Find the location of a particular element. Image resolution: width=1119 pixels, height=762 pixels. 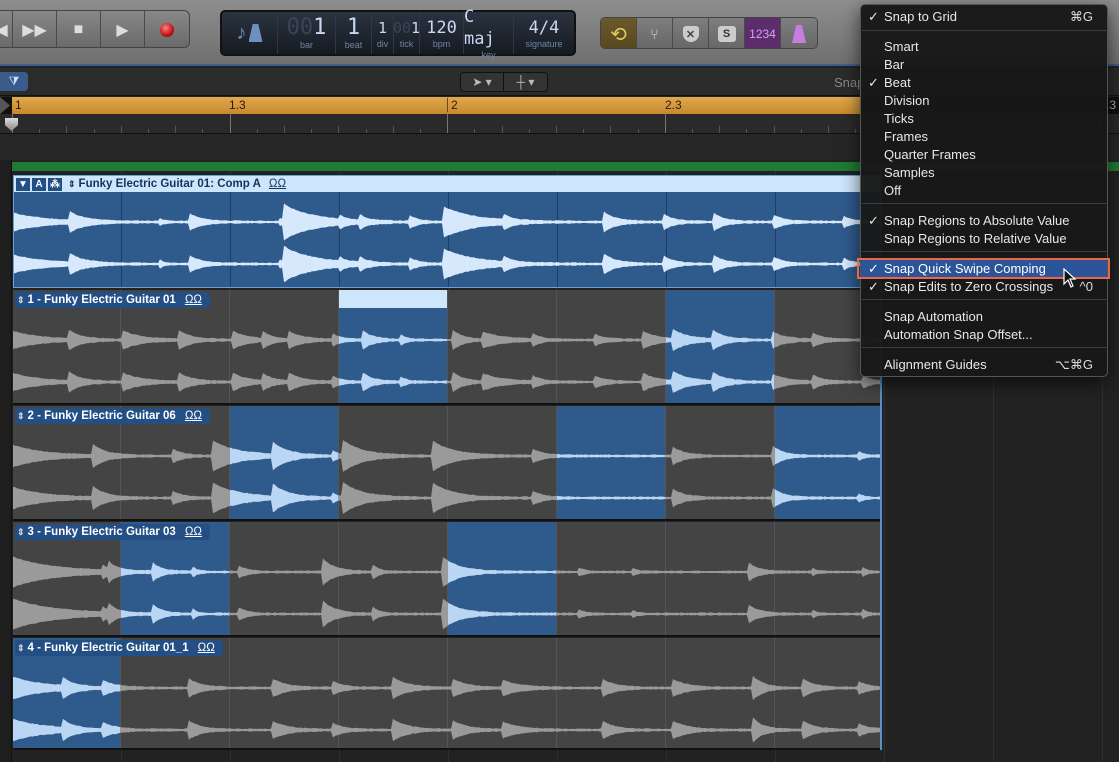

count-in-button: 1234 is located at coordinates (763, 33).